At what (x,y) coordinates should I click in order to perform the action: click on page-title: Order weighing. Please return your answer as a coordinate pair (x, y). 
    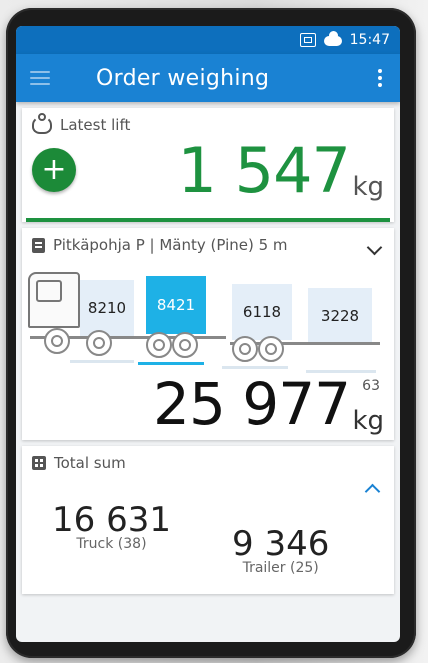
    Looking at the image, I should click on (183, 78).